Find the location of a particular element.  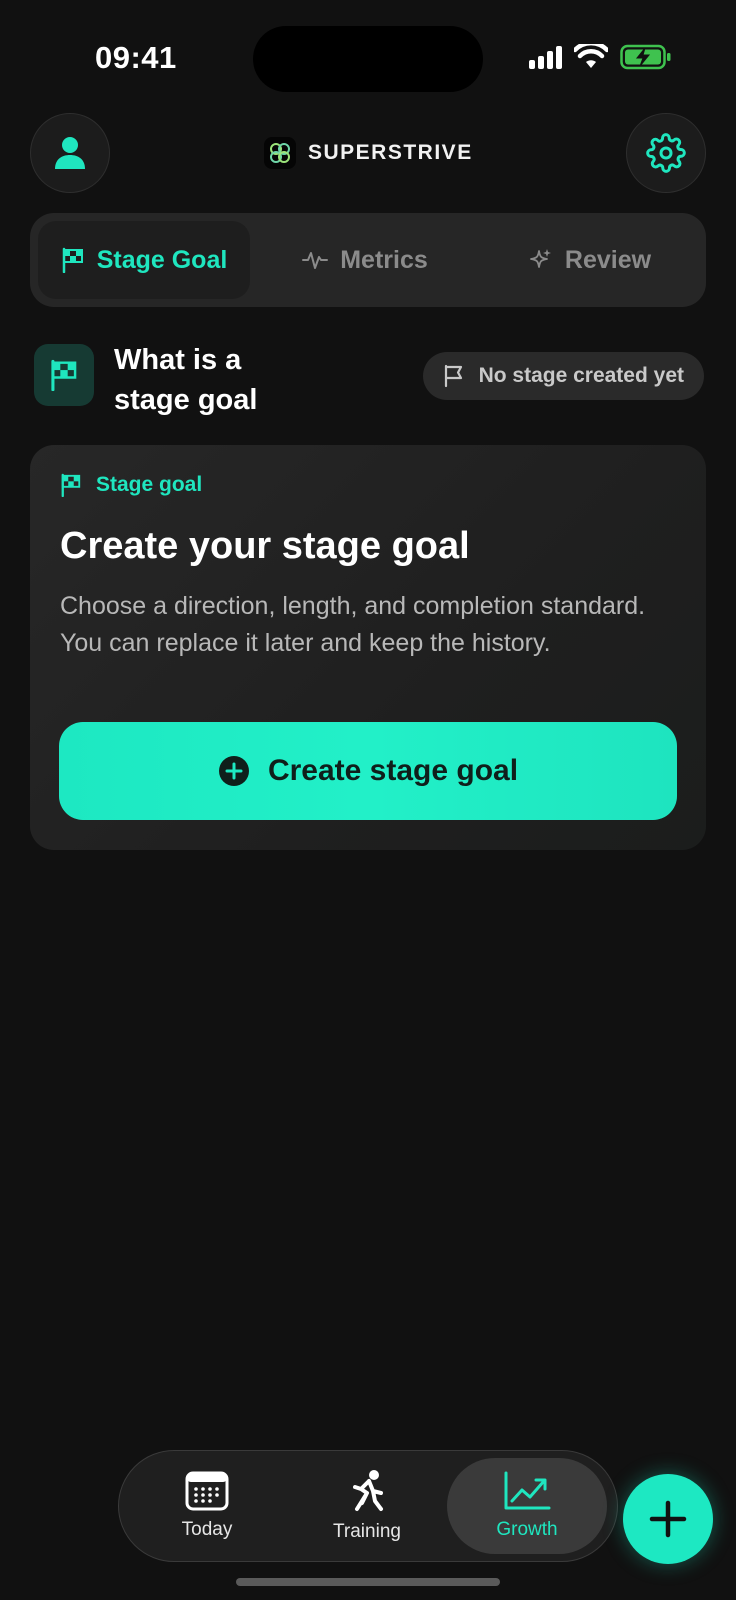

card-label: Stage goal is located at coordinates (131, 485).